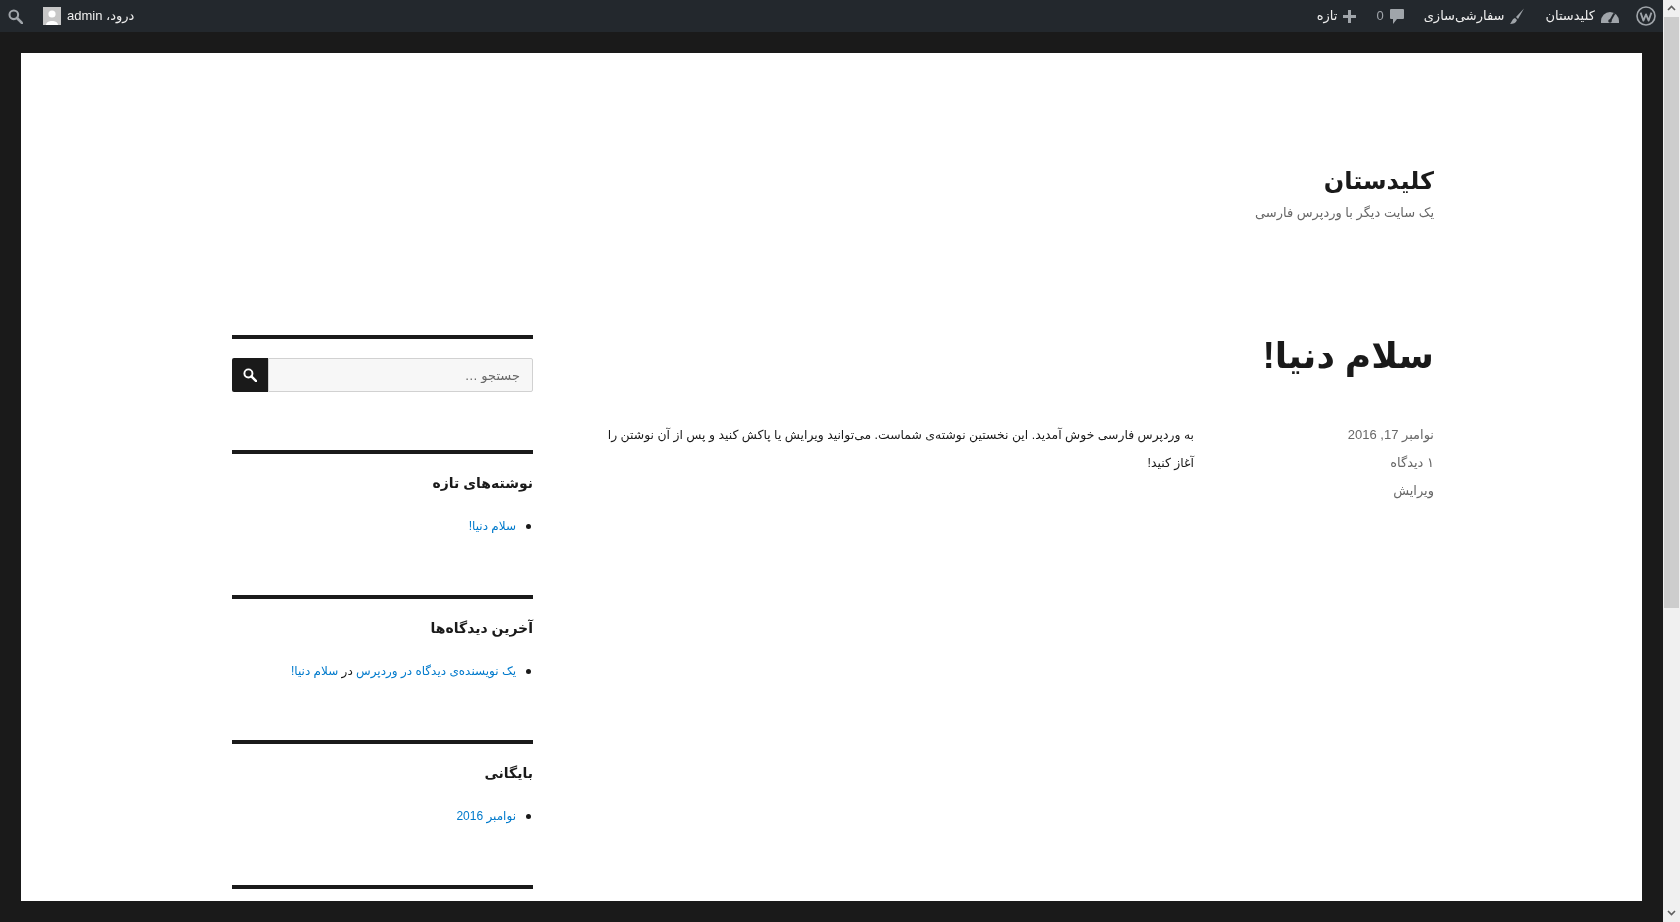 This screenshot has height=922, width=1680. Describe the element at coordinates (1378, 181) in the screenshot. I see `site-title: کلیدستان` at that location.